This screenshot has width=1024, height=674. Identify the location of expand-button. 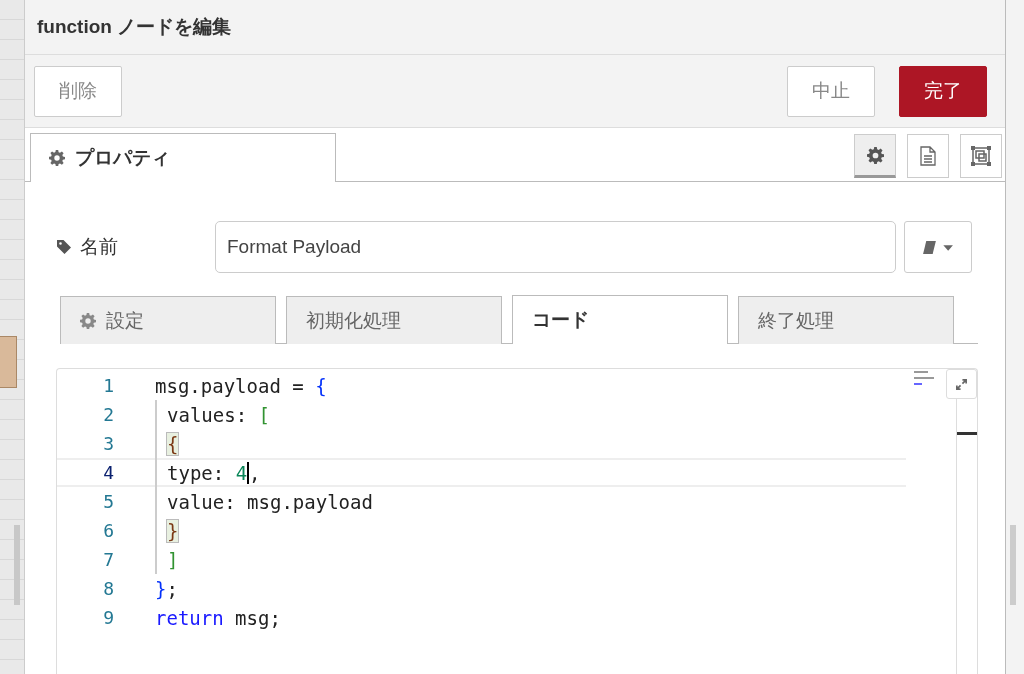
(961, 384).